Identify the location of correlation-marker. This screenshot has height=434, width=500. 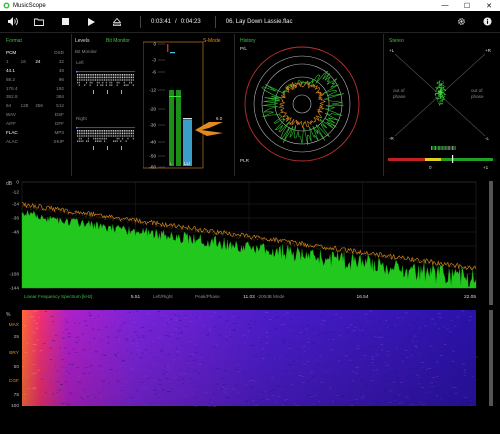
(453, 159).